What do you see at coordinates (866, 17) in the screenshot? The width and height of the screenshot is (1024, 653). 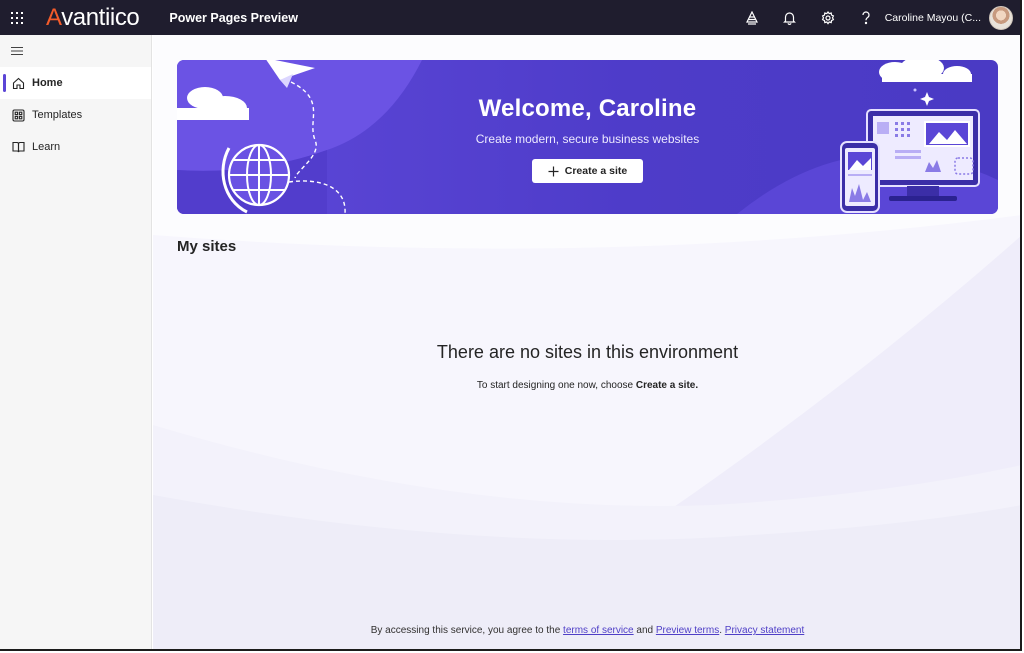 I see `help-icon` at bounding box center [866, 17].